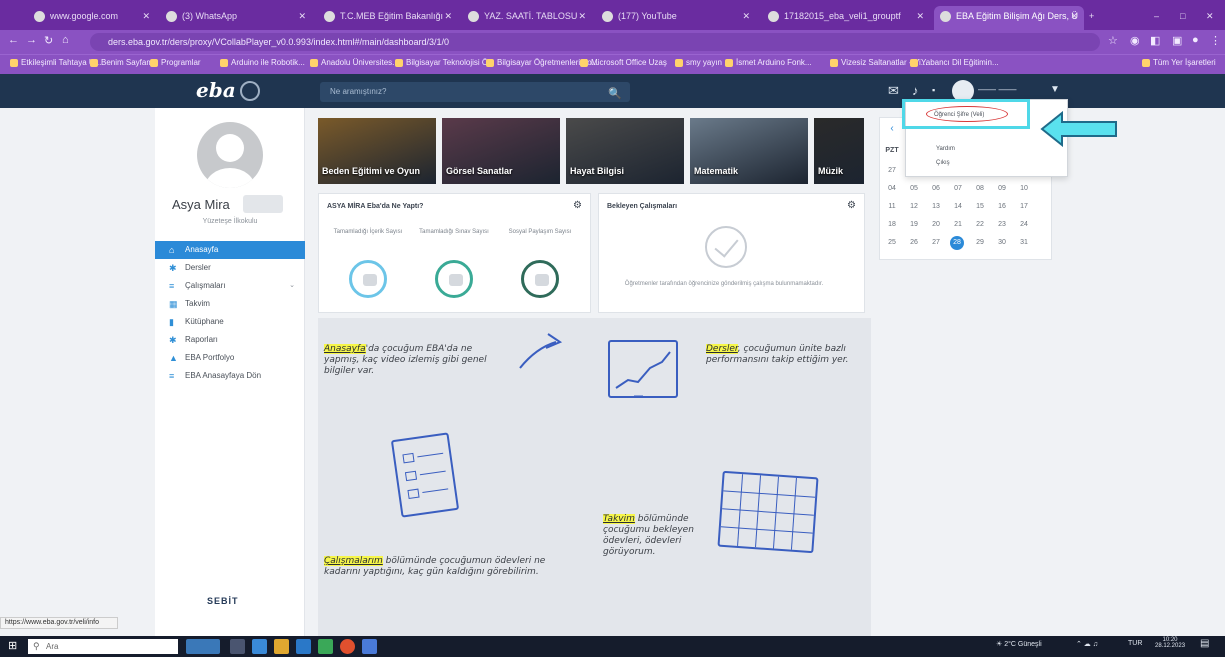 This screenshot has width=1225, height=657. What do you see at coordinates (1179, 62) in the screenshot?
I see `bookmark-item: Tüm Yer İşaretleri` at bounding box center [1179, 62].